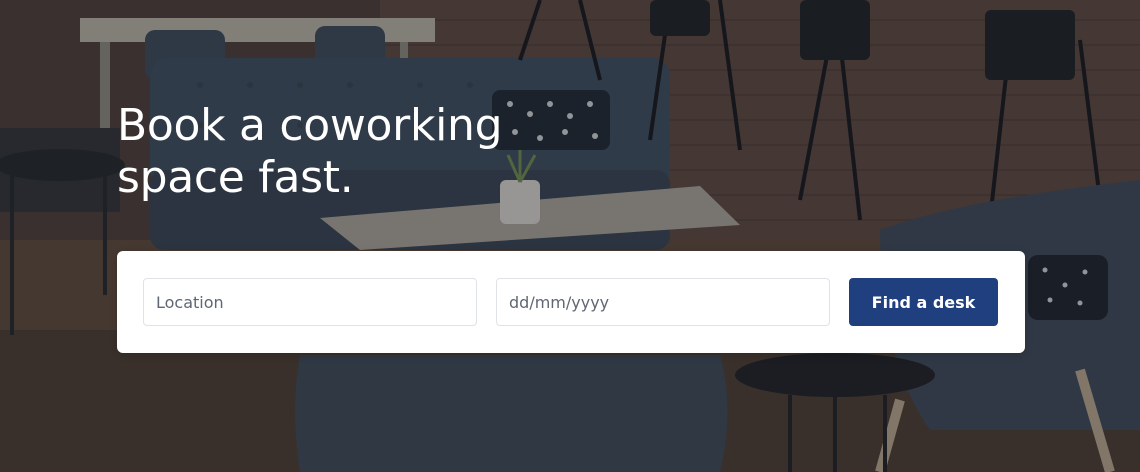 The image size is (1140, 472). Describe the element at coordinates (663, 302) in the screenshot. I see `date-input` at that location.